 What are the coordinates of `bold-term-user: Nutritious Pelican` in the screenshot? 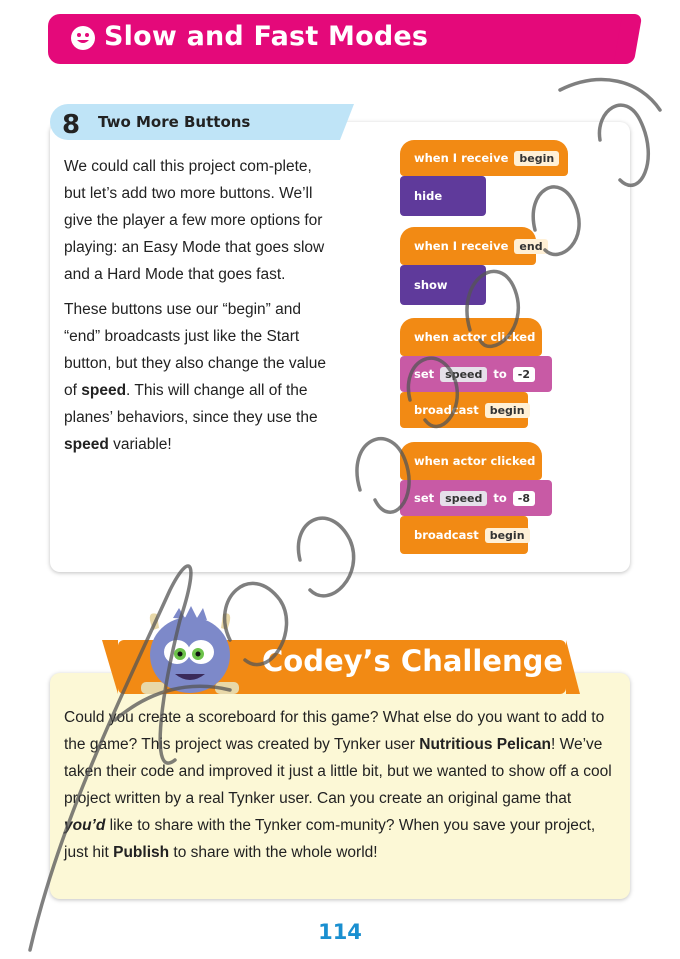 It's located at (485, 744).